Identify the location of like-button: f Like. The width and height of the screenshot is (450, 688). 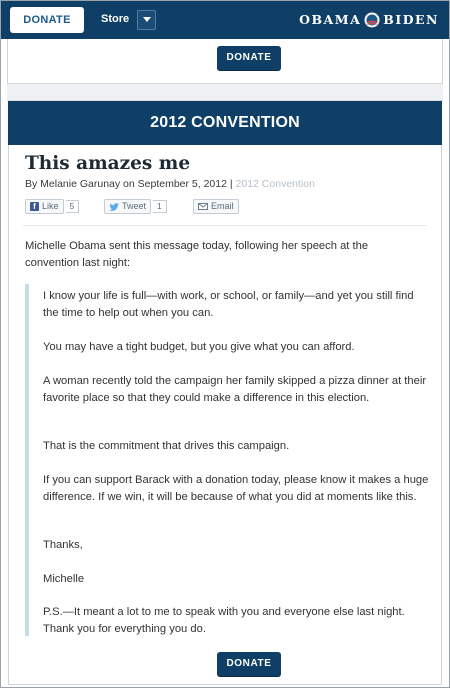
(44, 206).